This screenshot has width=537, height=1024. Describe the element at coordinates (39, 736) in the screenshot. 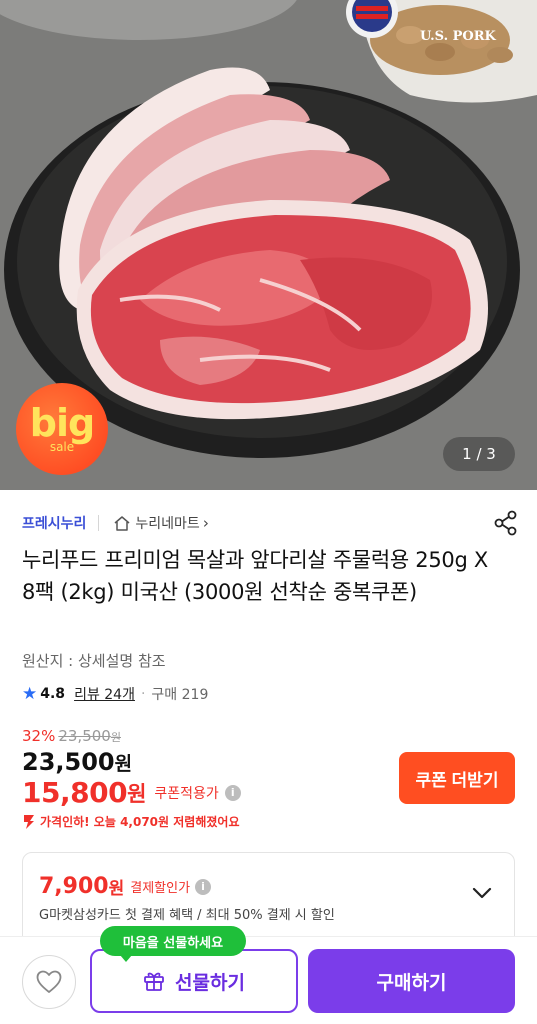

I see `discount-percent: 32%` at that location.